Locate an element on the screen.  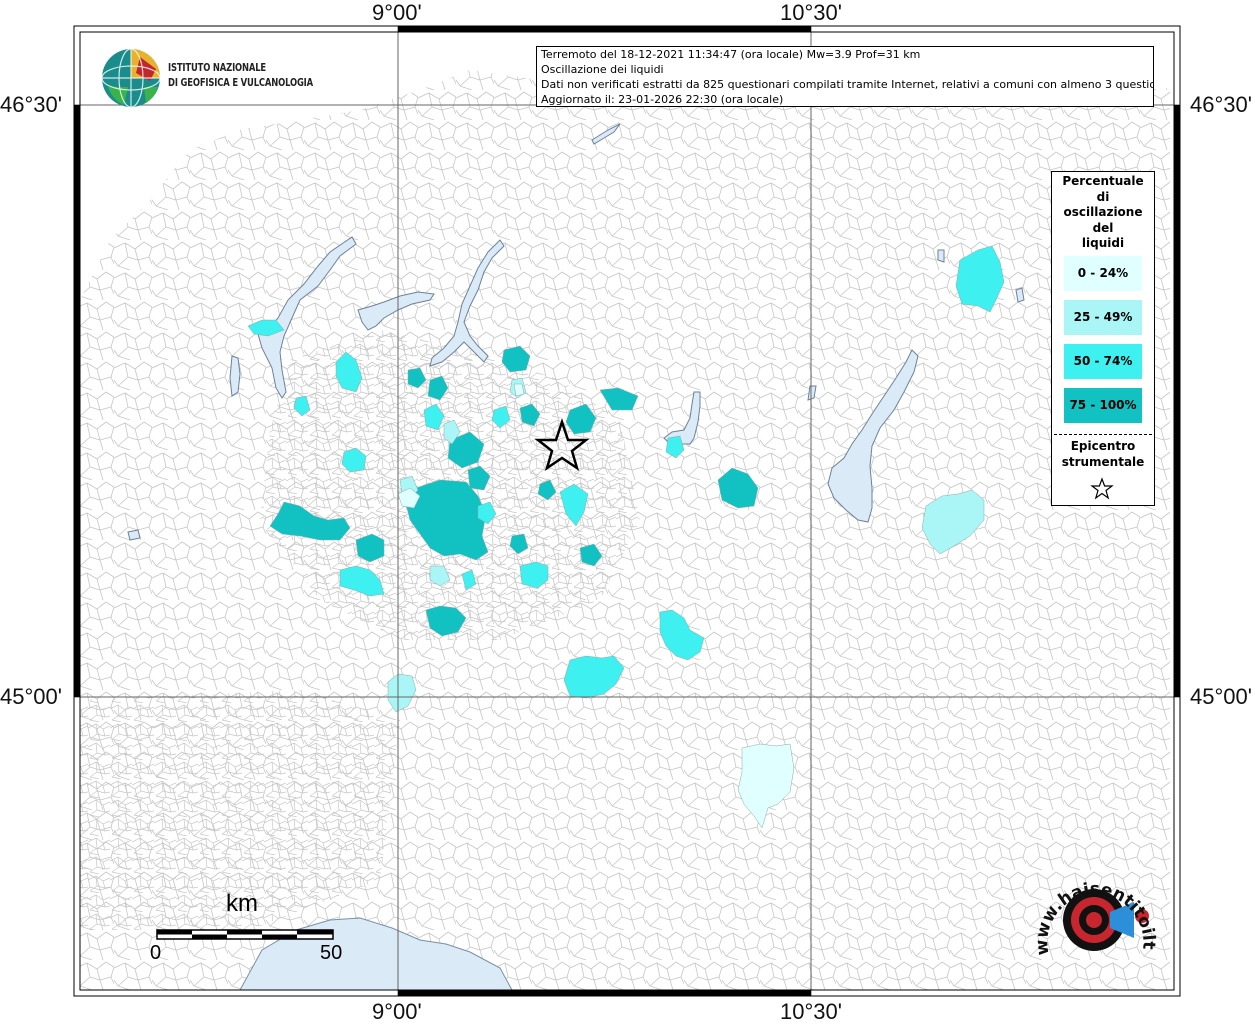
scale-start: 0 is located at coordinates (156, 953).